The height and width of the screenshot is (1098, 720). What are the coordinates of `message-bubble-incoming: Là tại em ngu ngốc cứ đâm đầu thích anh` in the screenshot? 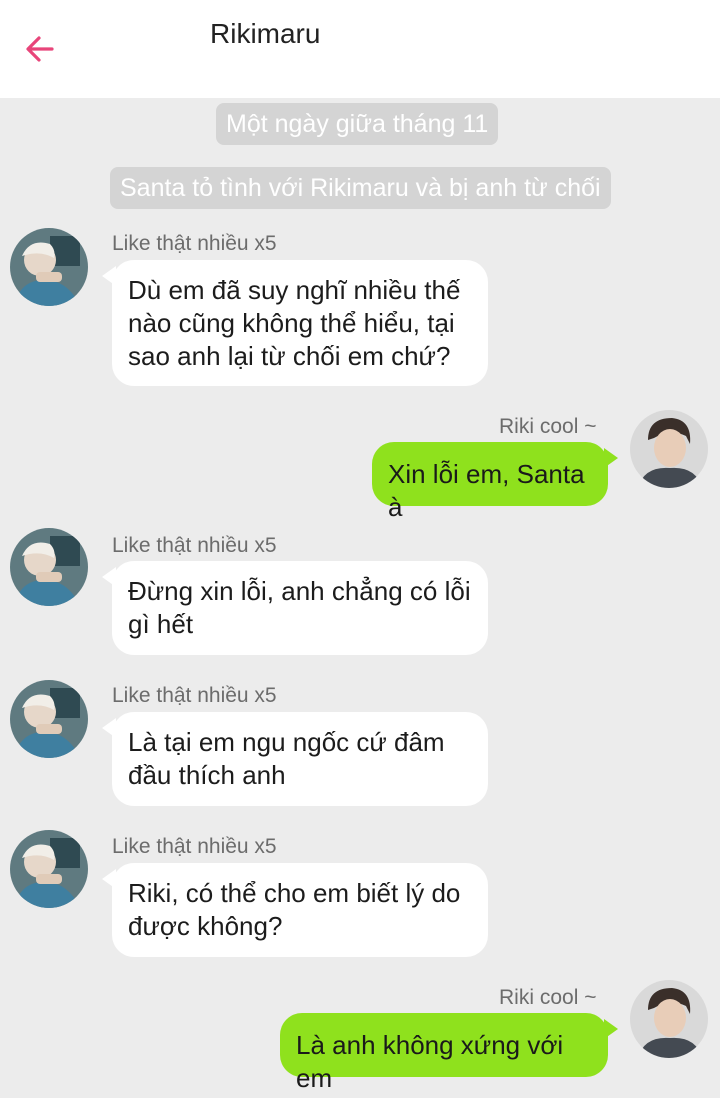 It's located at (295, 759).